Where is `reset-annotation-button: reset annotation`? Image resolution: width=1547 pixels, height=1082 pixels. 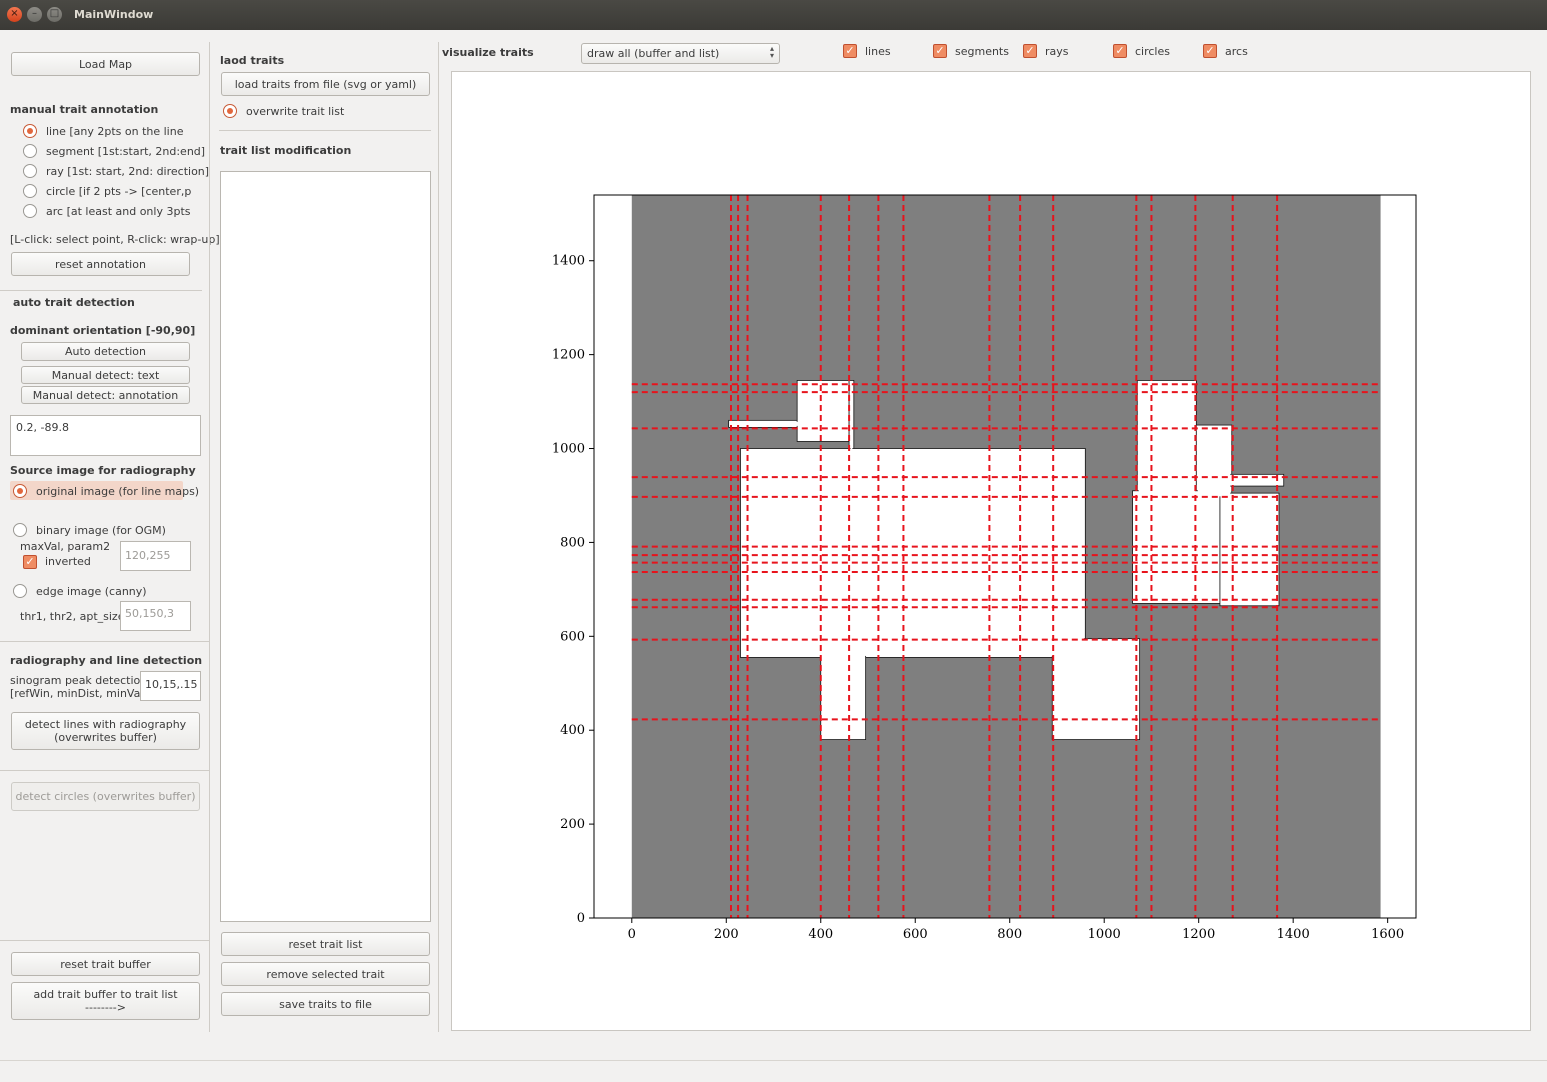
reset-annotation-button: reset annotation is located at coordinates (100, 264).